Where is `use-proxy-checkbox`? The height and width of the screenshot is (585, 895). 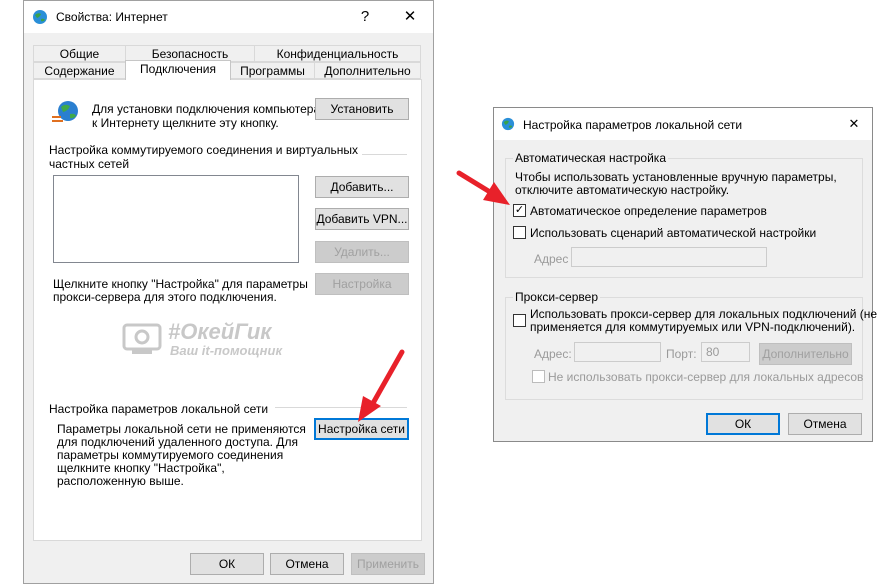 use-proxy-checkbox is located at coordinates (519, 320).